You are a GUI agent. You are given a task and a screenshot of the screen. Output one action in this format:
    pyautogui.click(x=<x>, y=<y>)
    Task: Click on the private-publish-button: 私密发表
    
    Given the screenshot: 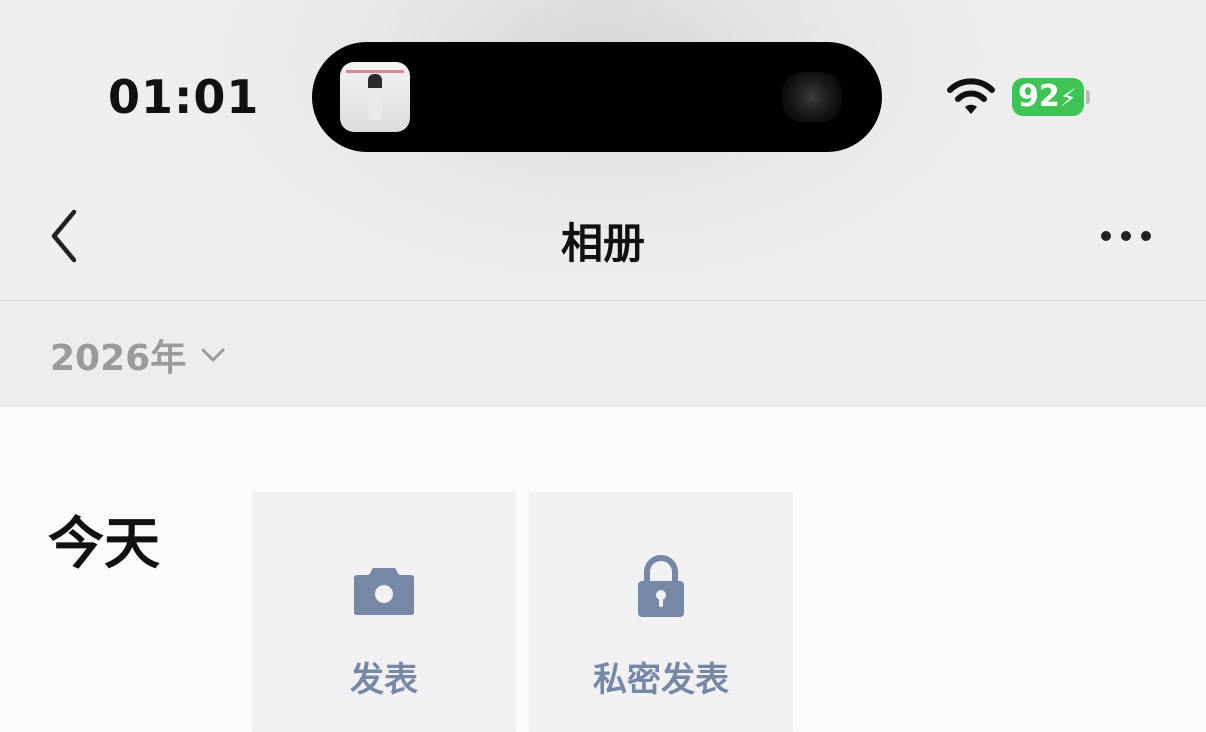 What is the action you would take?
    pyautogui.click(x=661, y=612)
    